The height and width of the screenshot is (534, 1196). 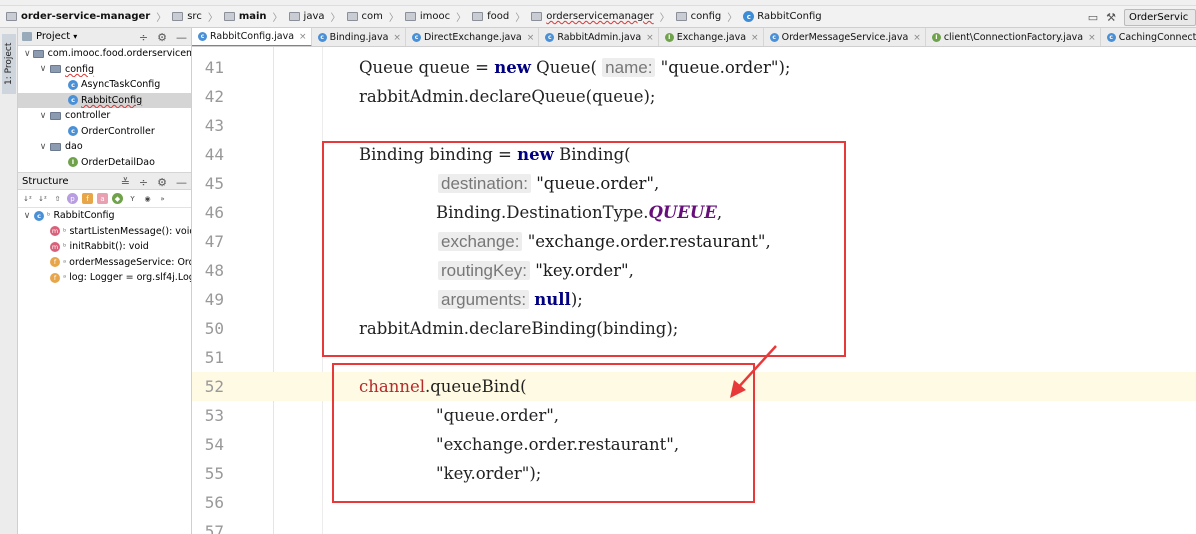 I want to click on tab-rabbitconfig: c RabbitConfig.java ×, so click(x=252, y=37).